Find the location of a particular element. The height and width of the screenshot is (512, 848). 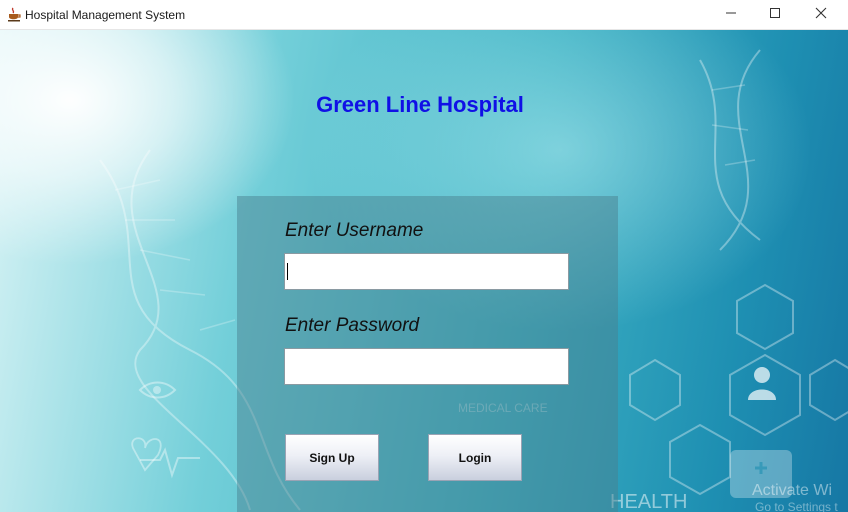

window-title: Hospital Management System is located at coordinates (105, 15).